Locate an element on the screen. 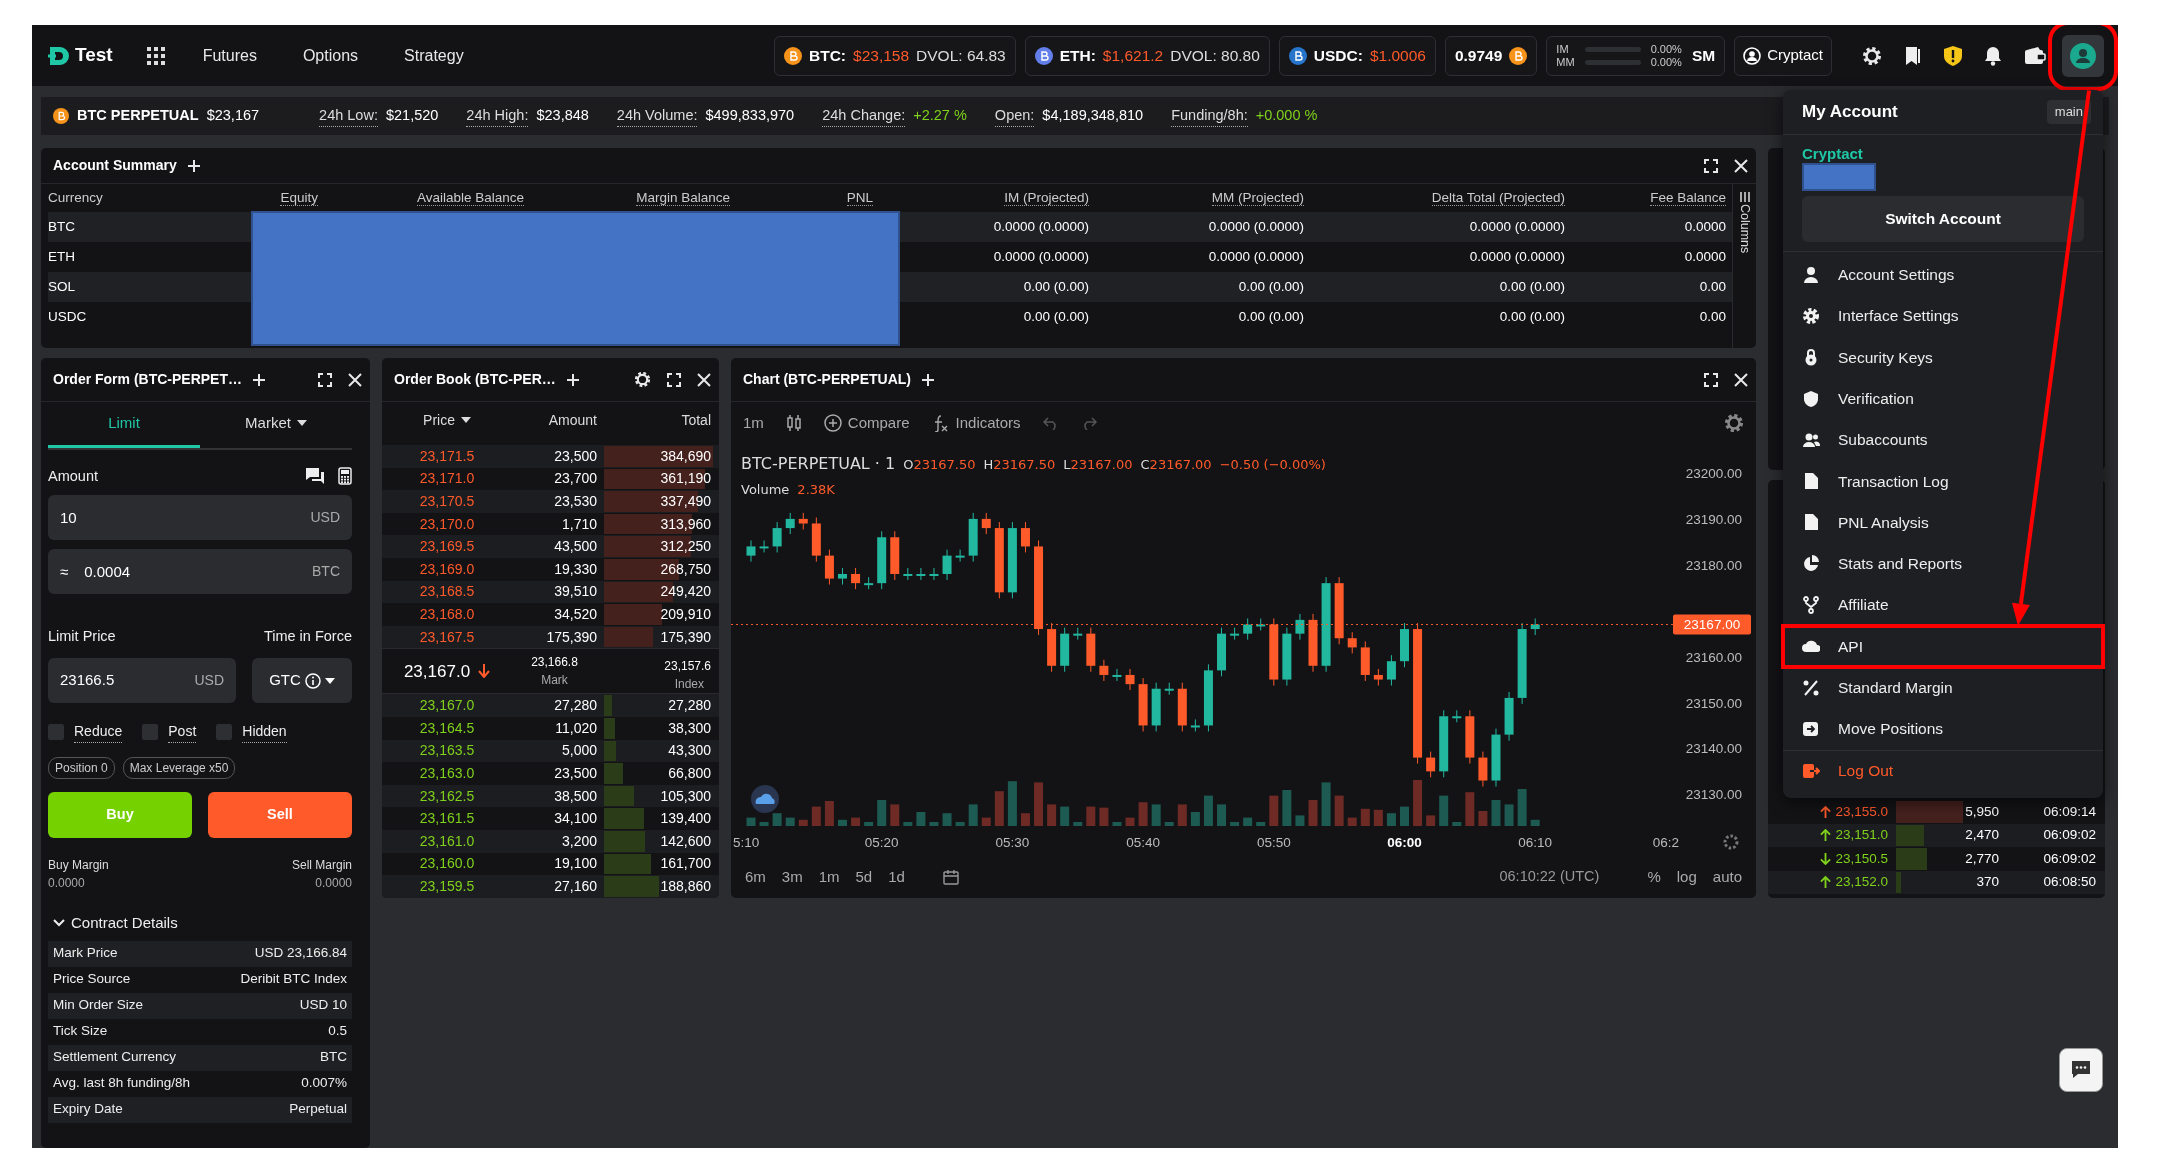 Image resolution: width=2167 pixels, height=1162 pixels. price-cell-text: 23,151.0 is located at coordinates (1861, 835).